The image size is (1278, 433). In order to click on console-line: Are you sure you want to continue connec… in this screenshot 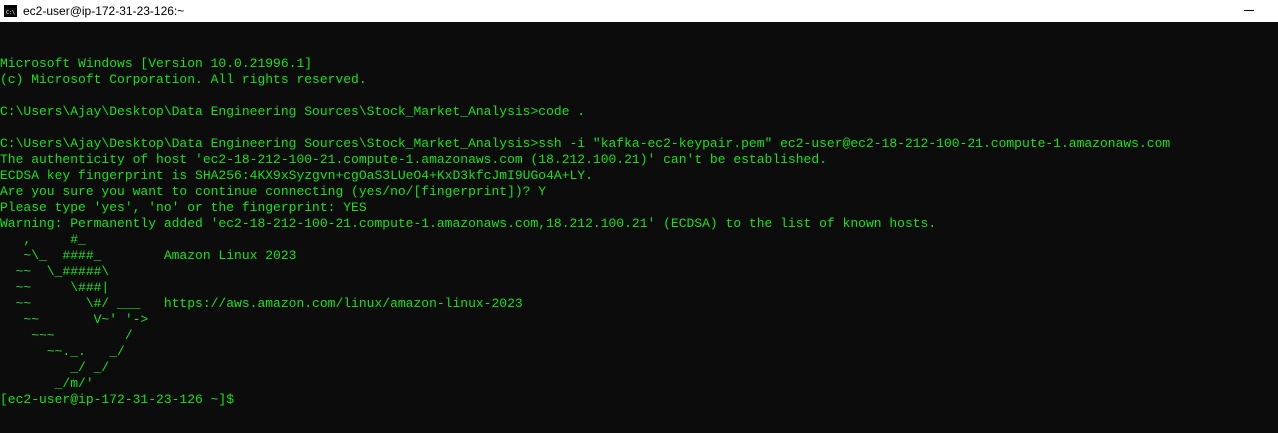, I will do `click(273, 191)`.